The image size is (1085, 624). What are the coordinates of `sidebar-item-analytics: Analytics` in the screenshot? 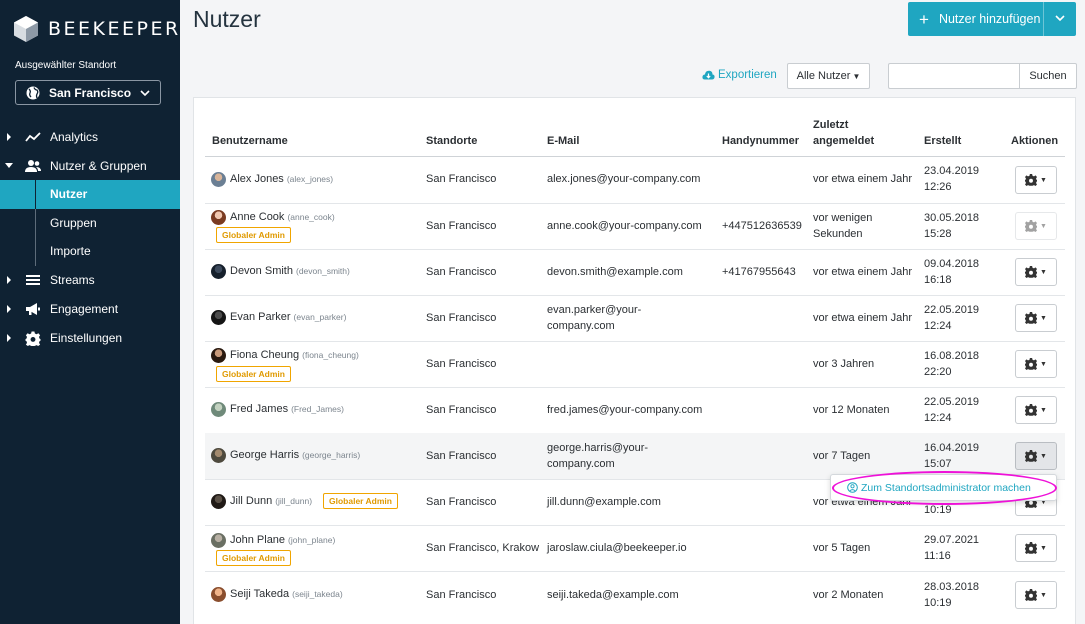 It's located at (90, 136).